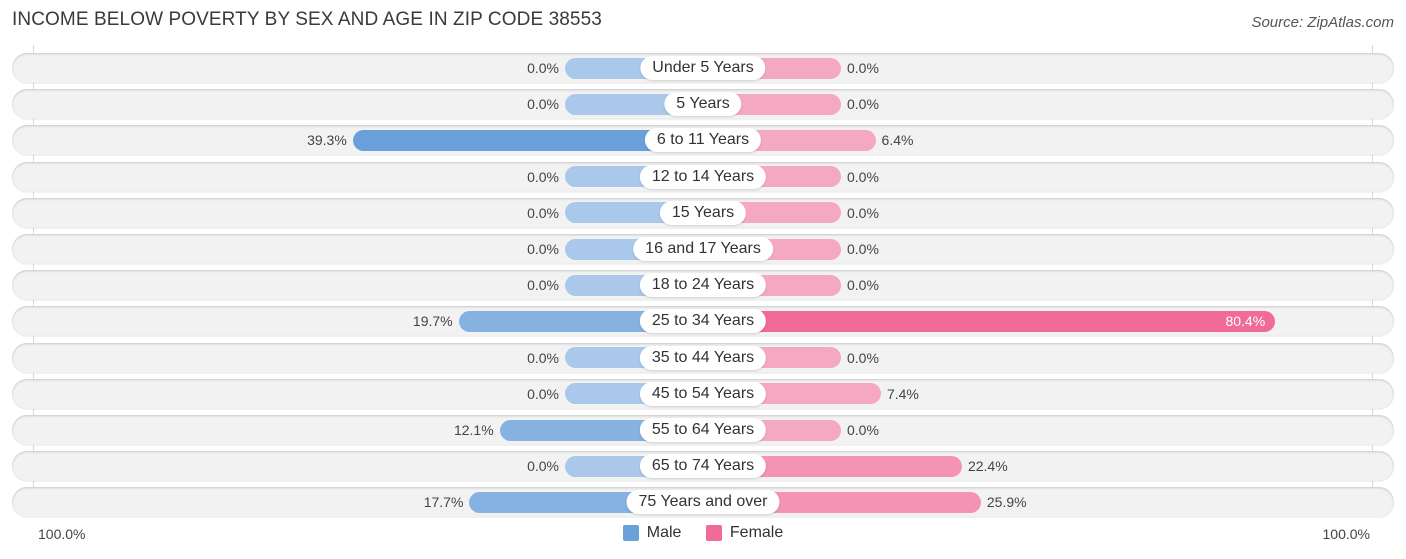  I want to click on category-label: 65 to 74 Years, so click(703, 466).